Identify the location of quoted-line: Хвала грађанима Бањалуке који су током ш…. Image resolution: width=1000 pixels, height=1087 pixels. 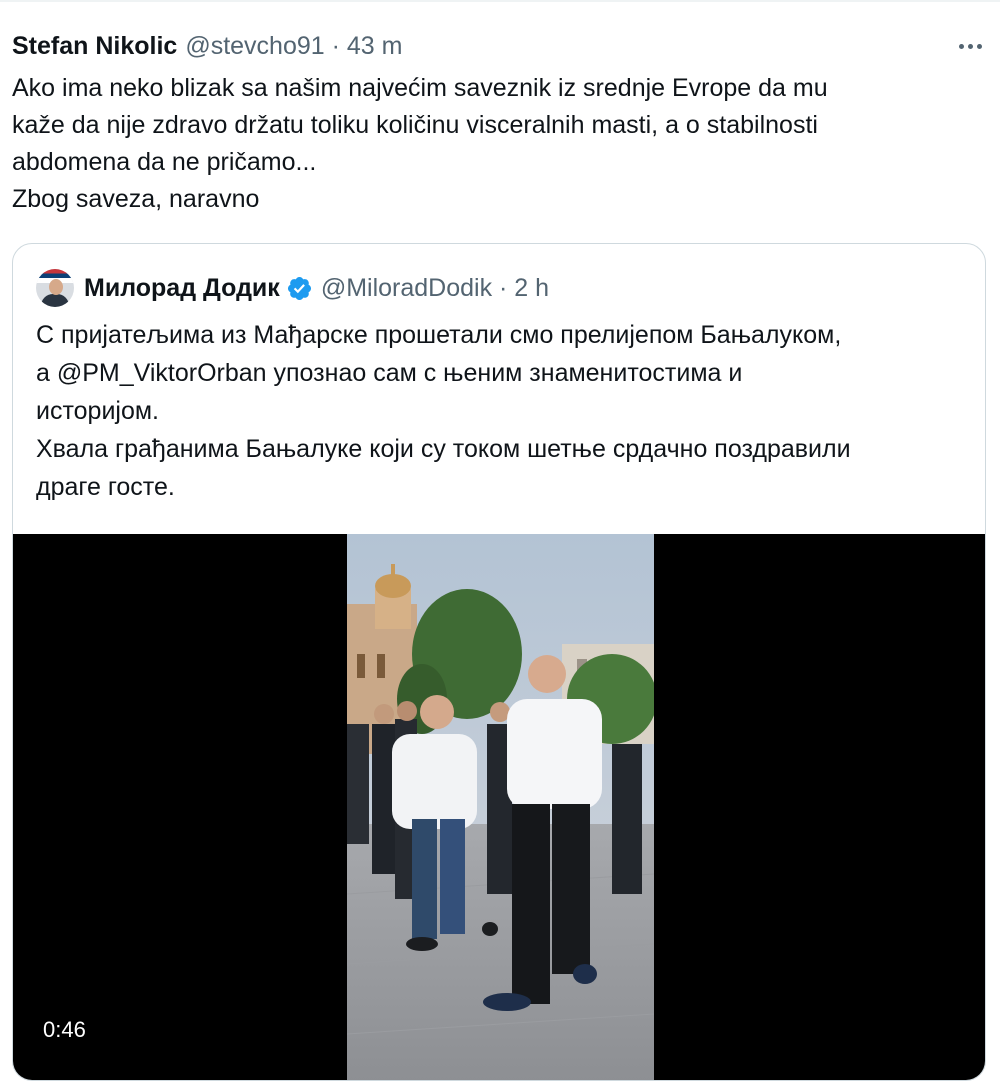
(443, 449).